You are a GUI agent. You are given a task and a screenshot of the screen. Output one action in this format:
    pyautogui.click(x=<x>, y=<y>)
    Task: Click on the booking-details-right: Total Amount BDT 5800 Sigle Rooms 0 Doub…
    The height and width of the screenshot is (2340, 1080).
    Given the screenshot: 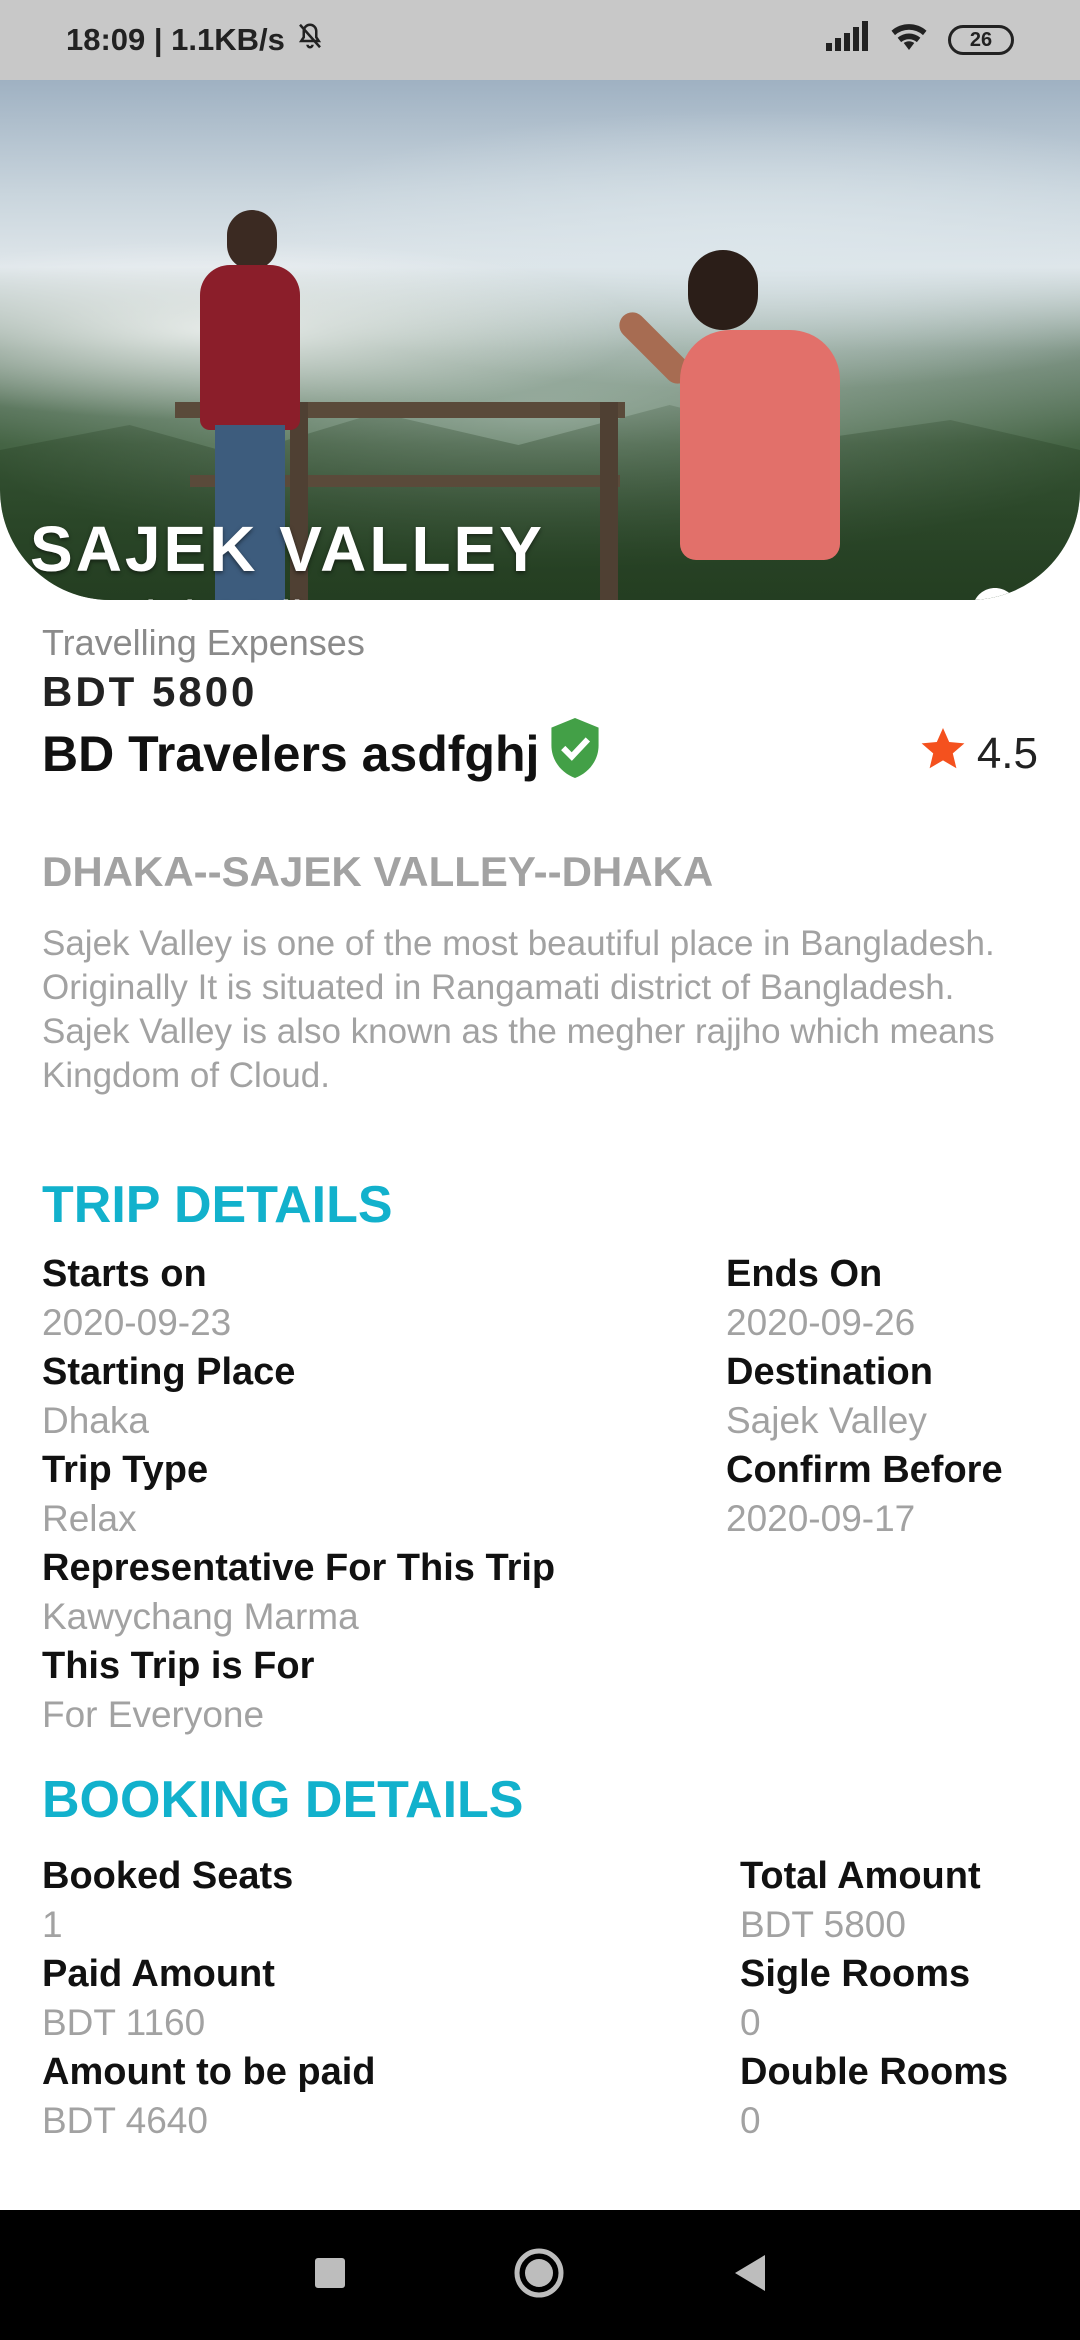 What is the action you would take?
    pyautogui.click(x=874, y=1999)
    